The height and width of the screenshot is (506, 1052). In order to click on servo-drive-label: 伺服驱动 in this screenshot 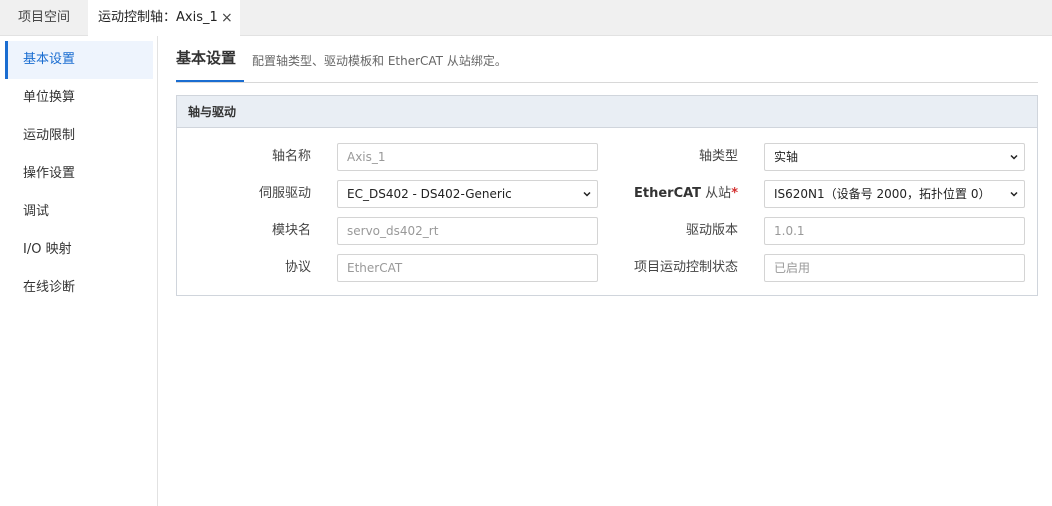, I will do `click(284, 193)`.